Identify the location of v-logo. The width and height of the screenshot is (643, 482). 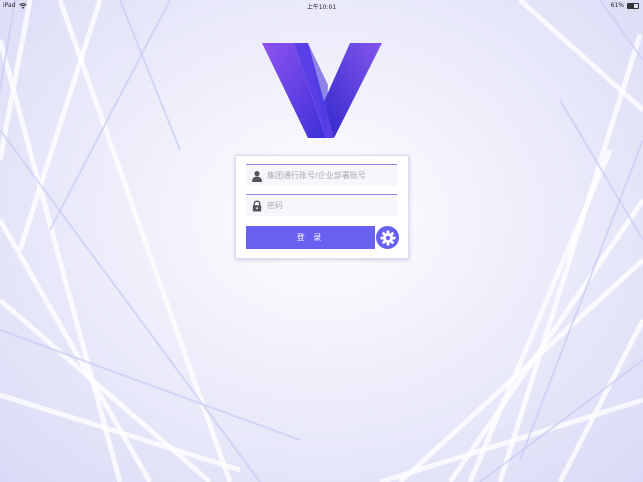
(322, 90).